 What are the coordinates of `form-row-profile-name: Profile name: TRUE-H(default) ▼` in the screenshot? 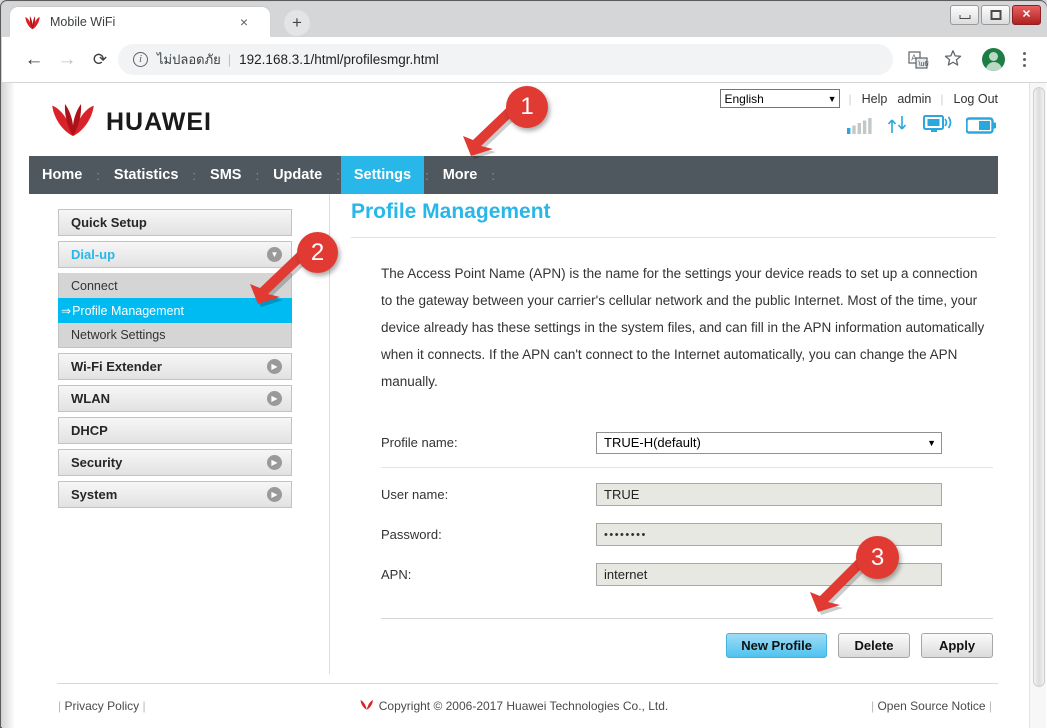 It's located at (687, 442).